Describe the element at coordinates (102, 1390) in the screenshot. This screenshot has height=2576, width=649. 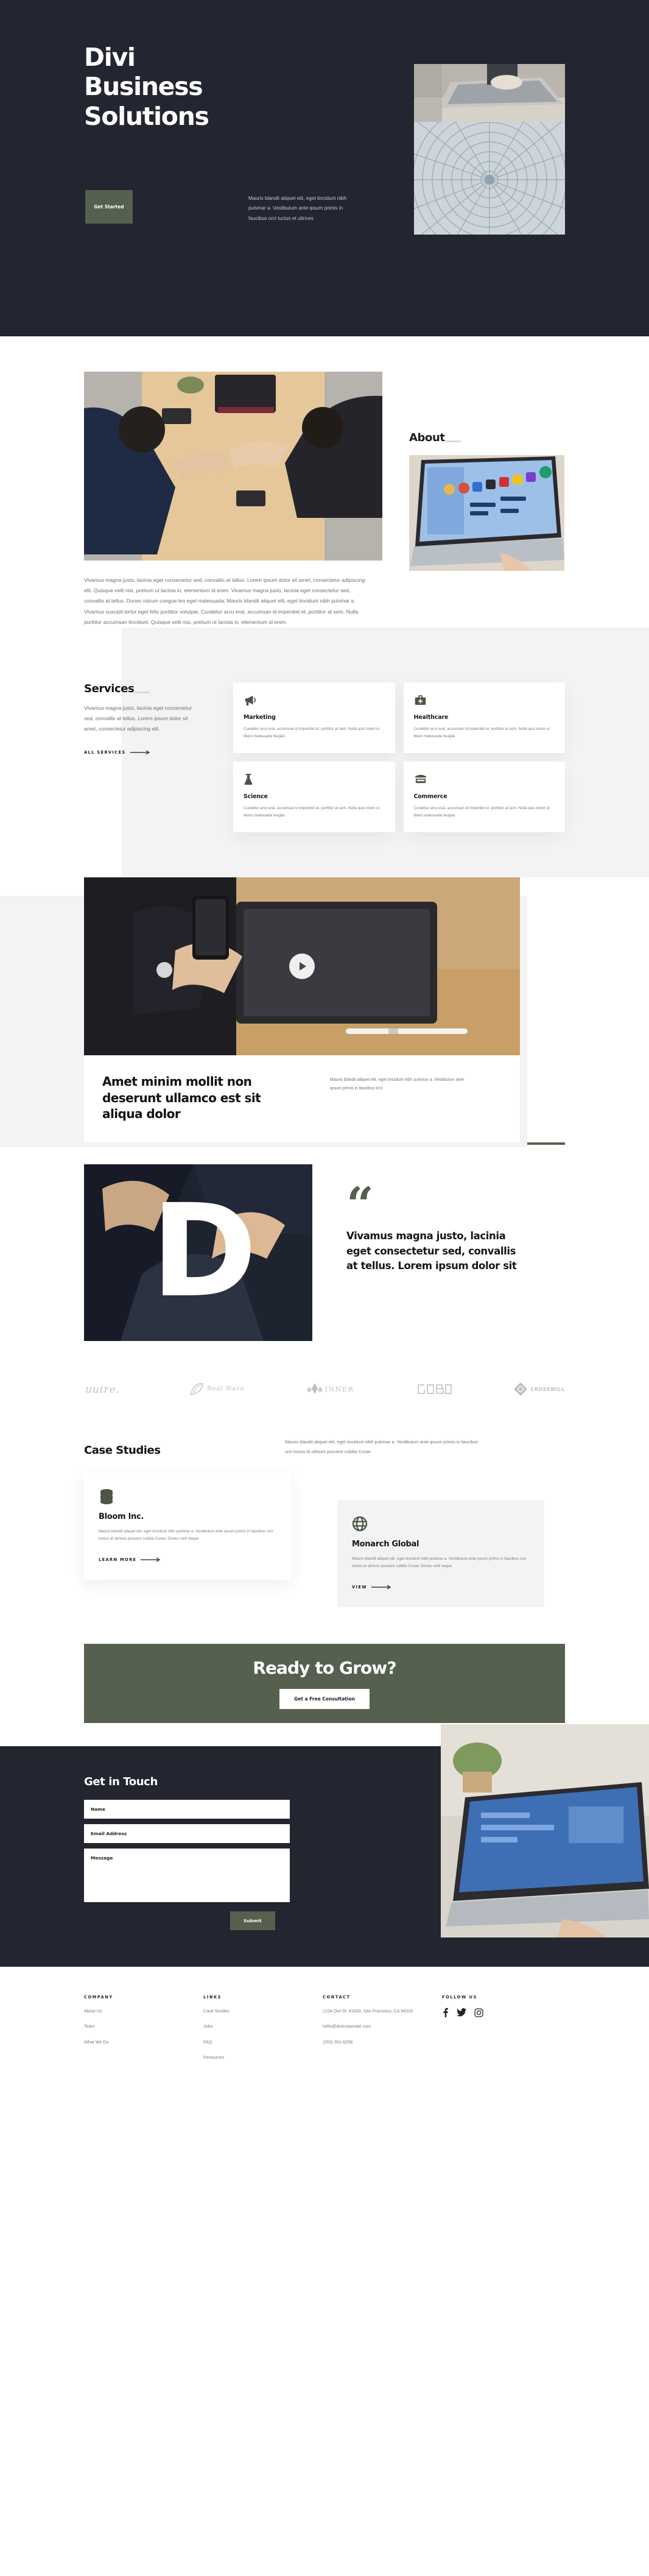
I see `svg-text: uuire.` at that location.